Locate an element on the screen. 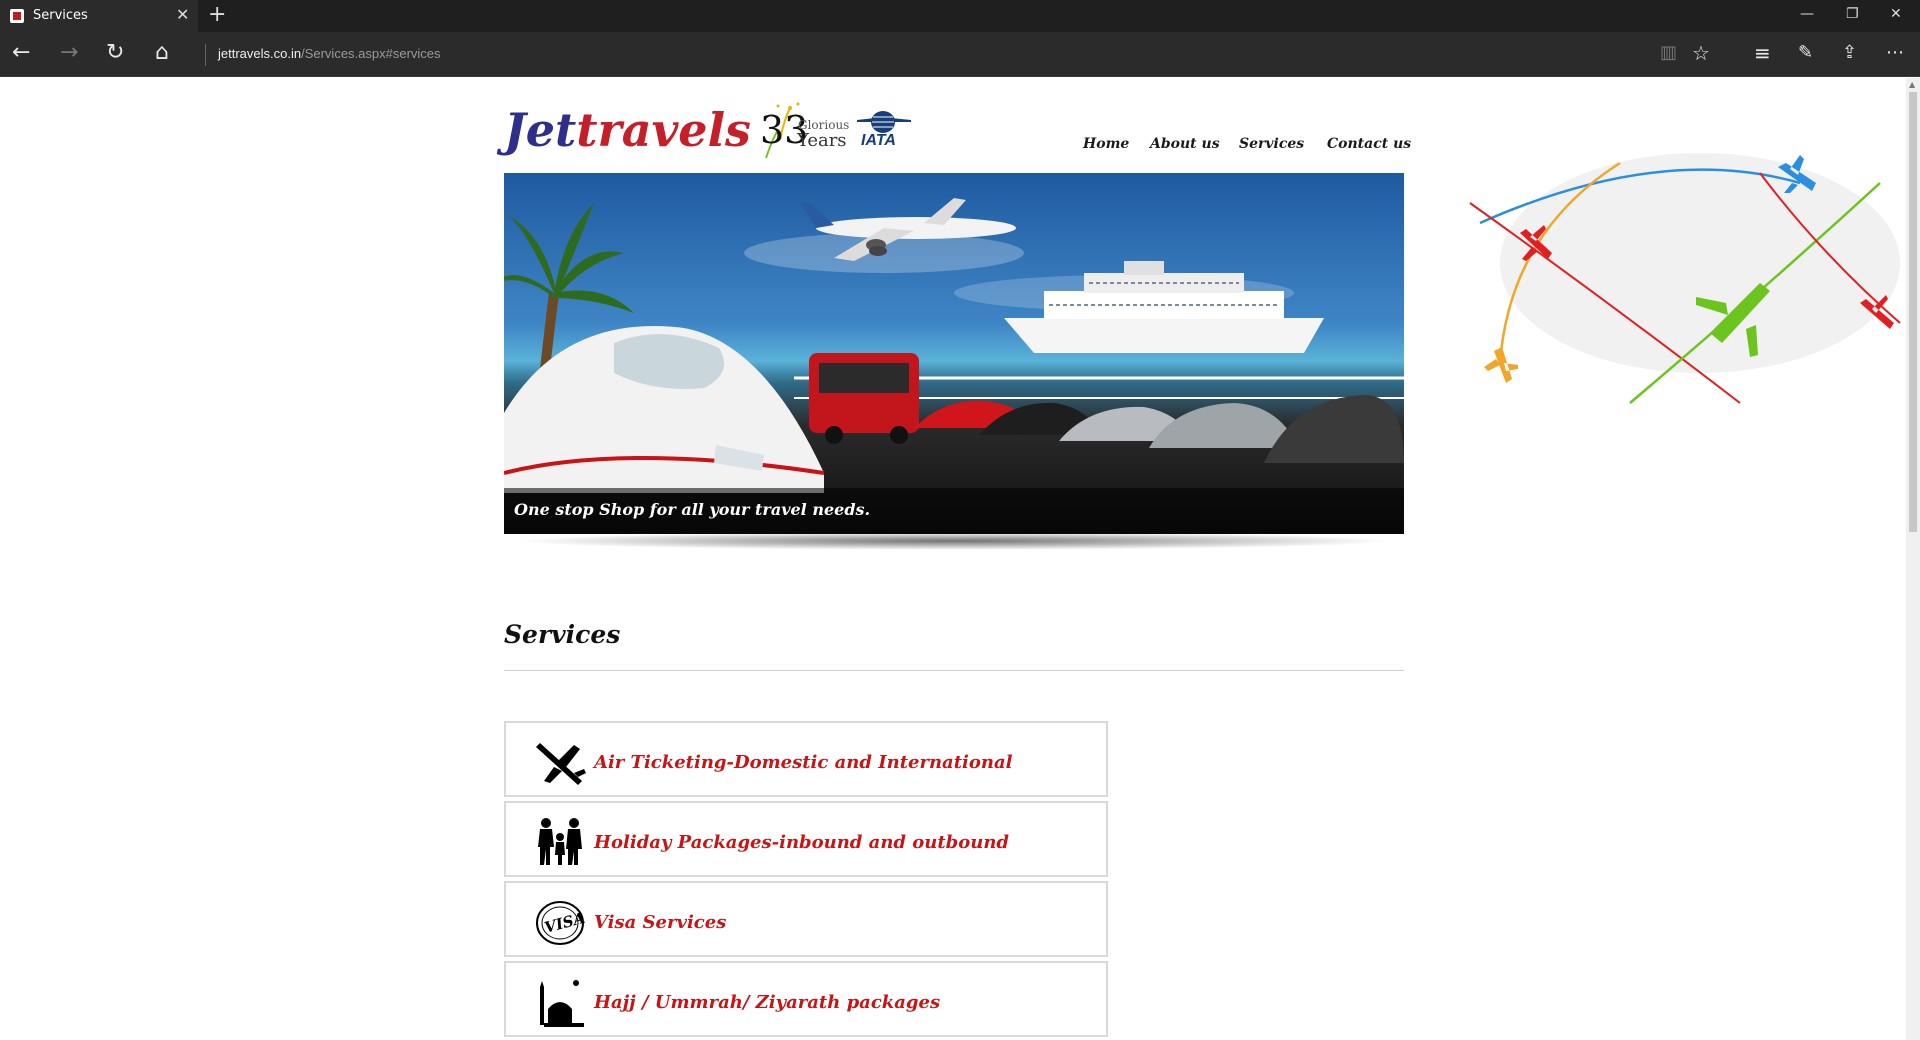 This screenshot has height=1040, width=1920. favorite-star-icon: ☆ is located at coordinates (1701, 53).